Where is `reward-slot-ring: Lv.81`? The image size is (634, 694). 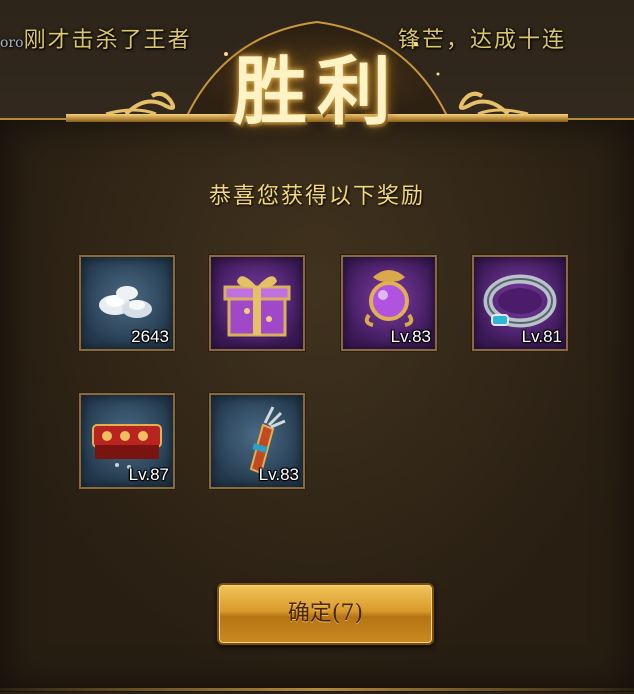 reward-slot-ring: Lv.81 is located at coordinates (520, 303).